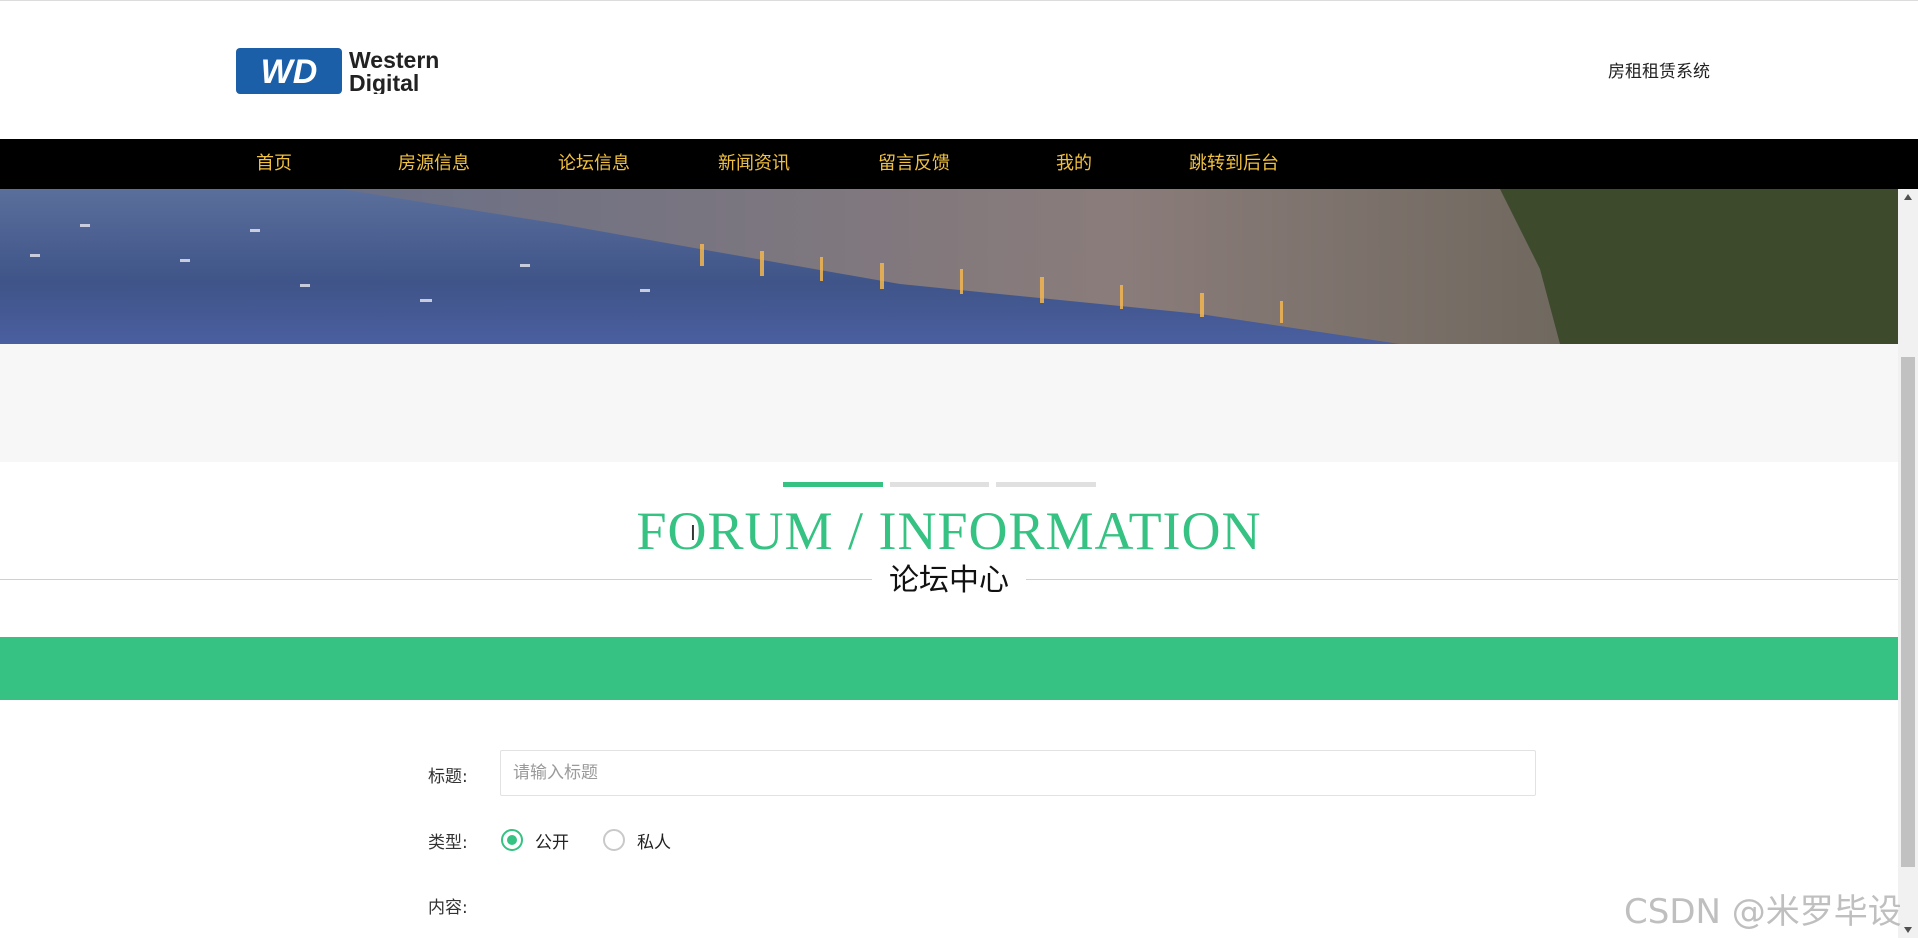  What do you see at coordinates (448, 843) in the screenshot?
I see `type-label: 类型:` at bounding box center [448, 843].